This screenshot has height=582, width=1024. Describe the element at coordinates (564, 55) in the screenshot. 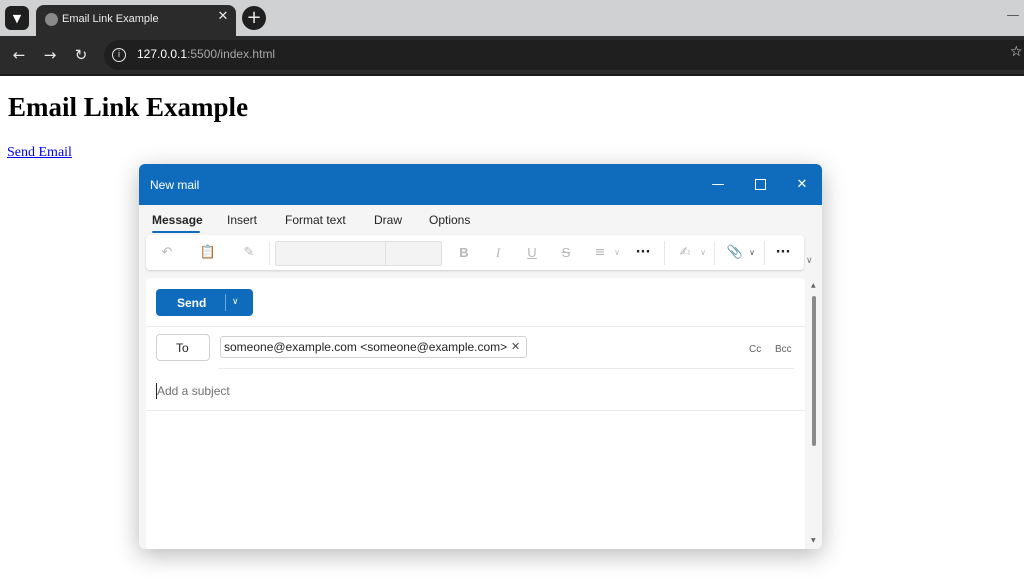

I see `address-bar: i 127.0.0.1:5500/index.html` at that location.